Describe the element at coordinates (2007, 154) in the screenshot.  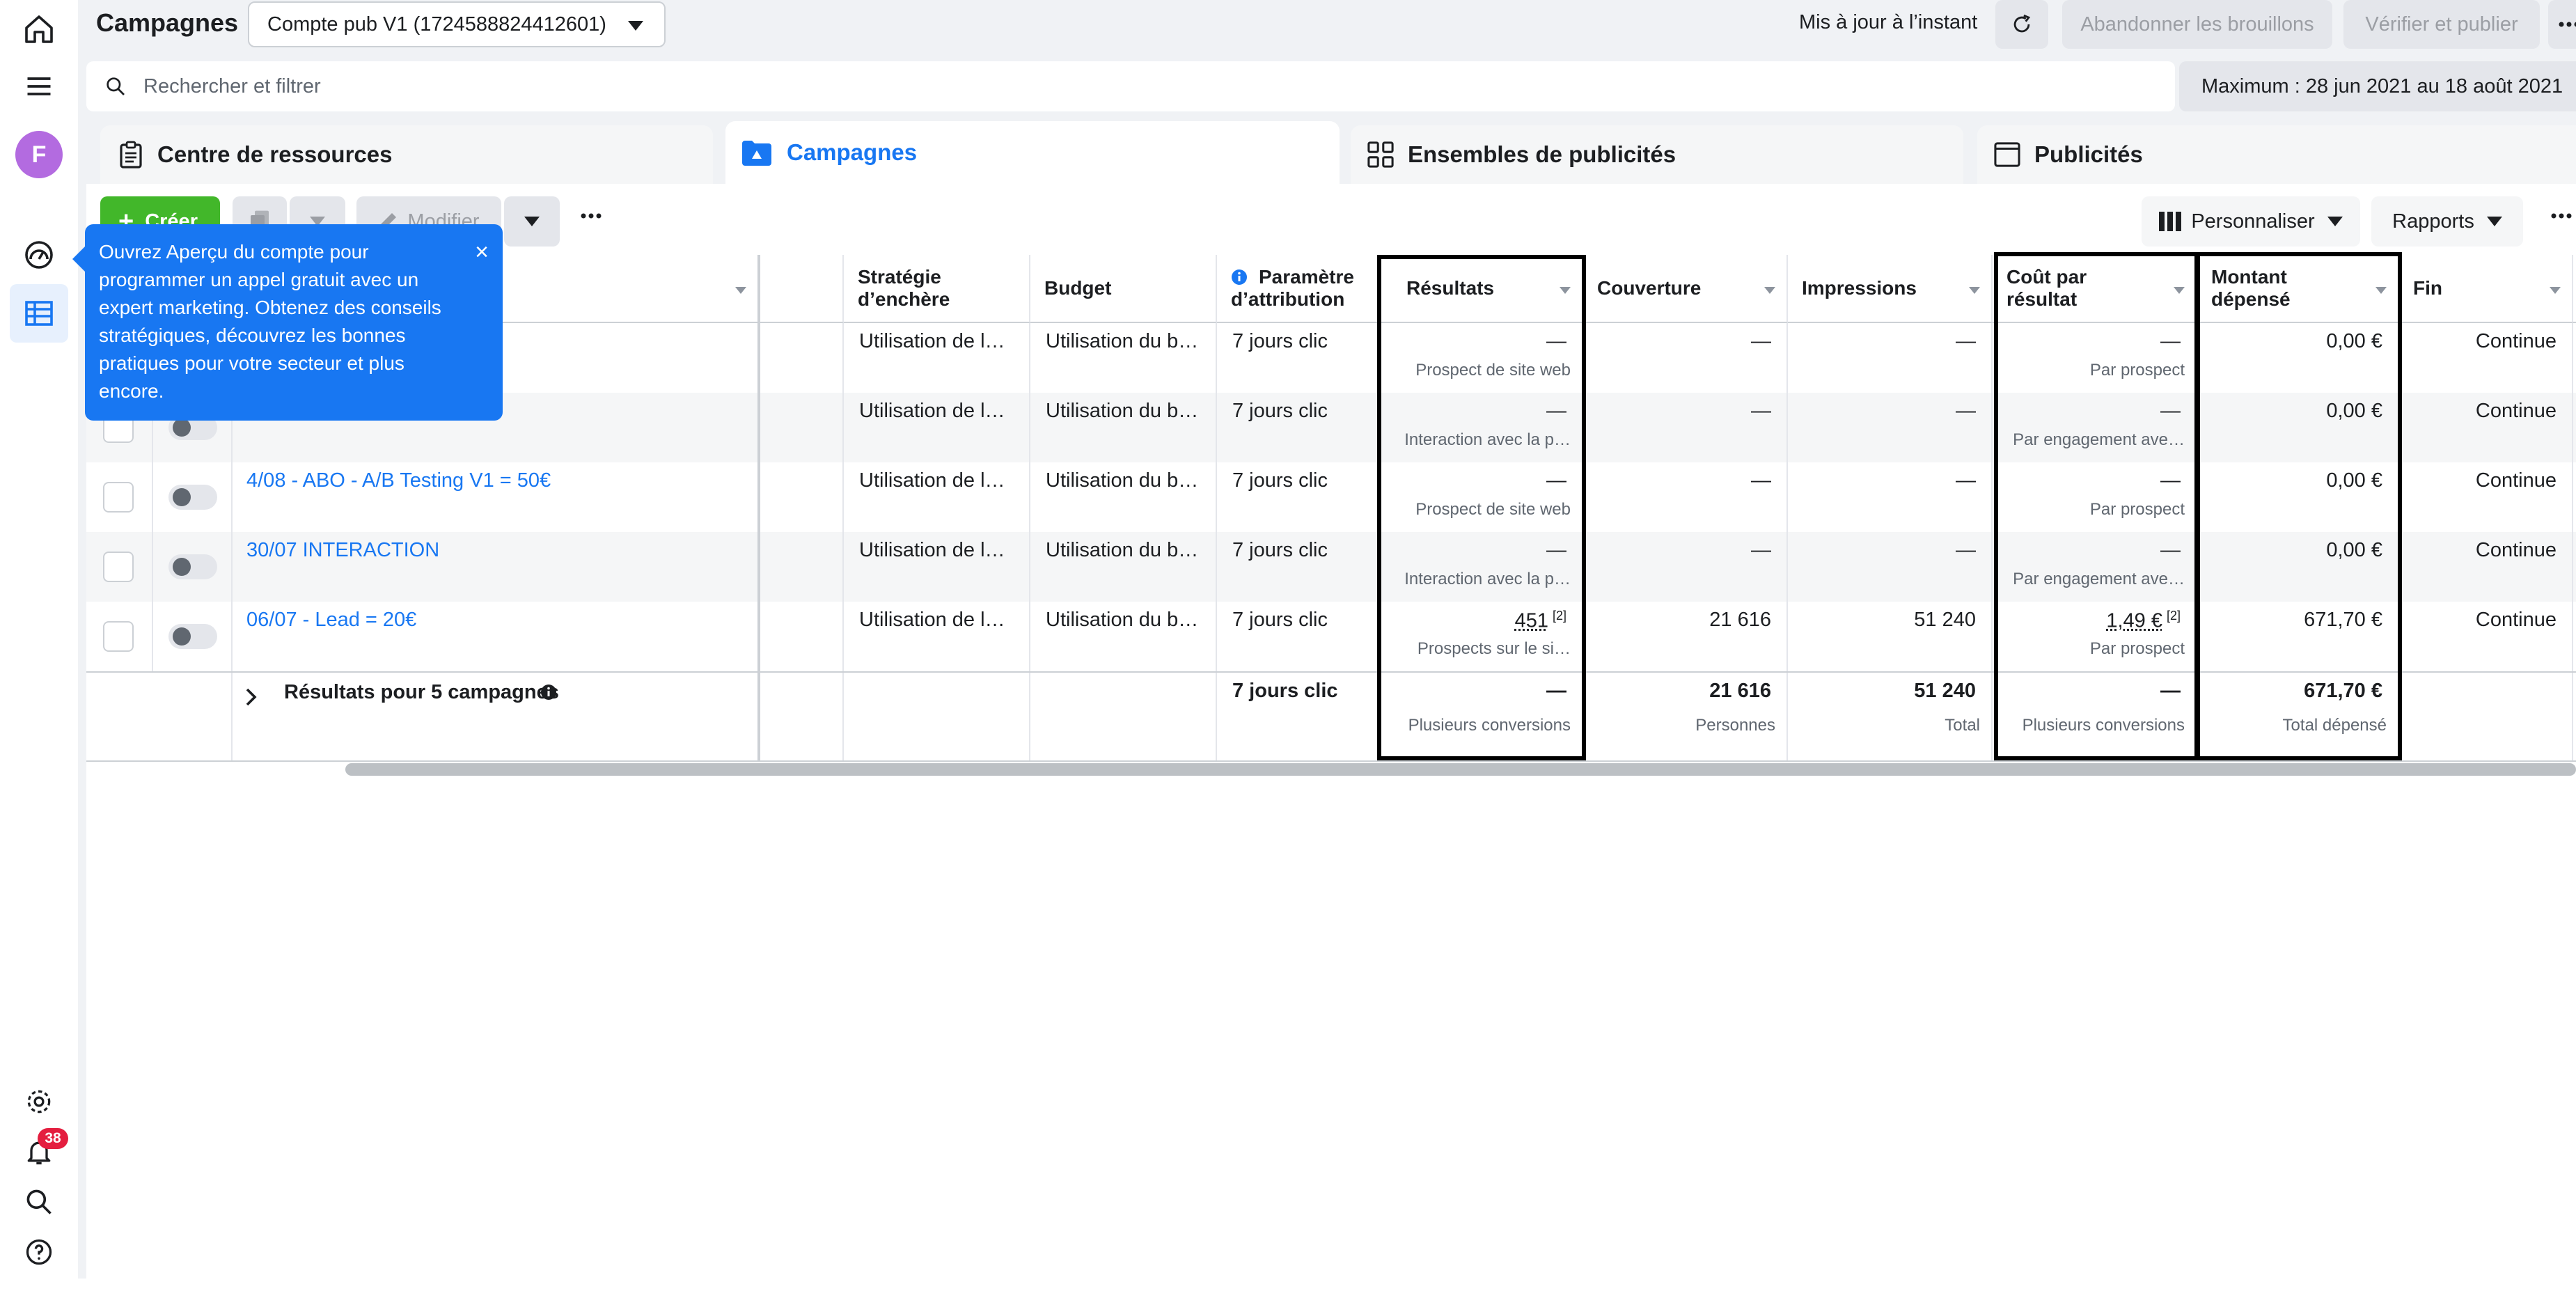
I see `ad-window-icon` at that location.